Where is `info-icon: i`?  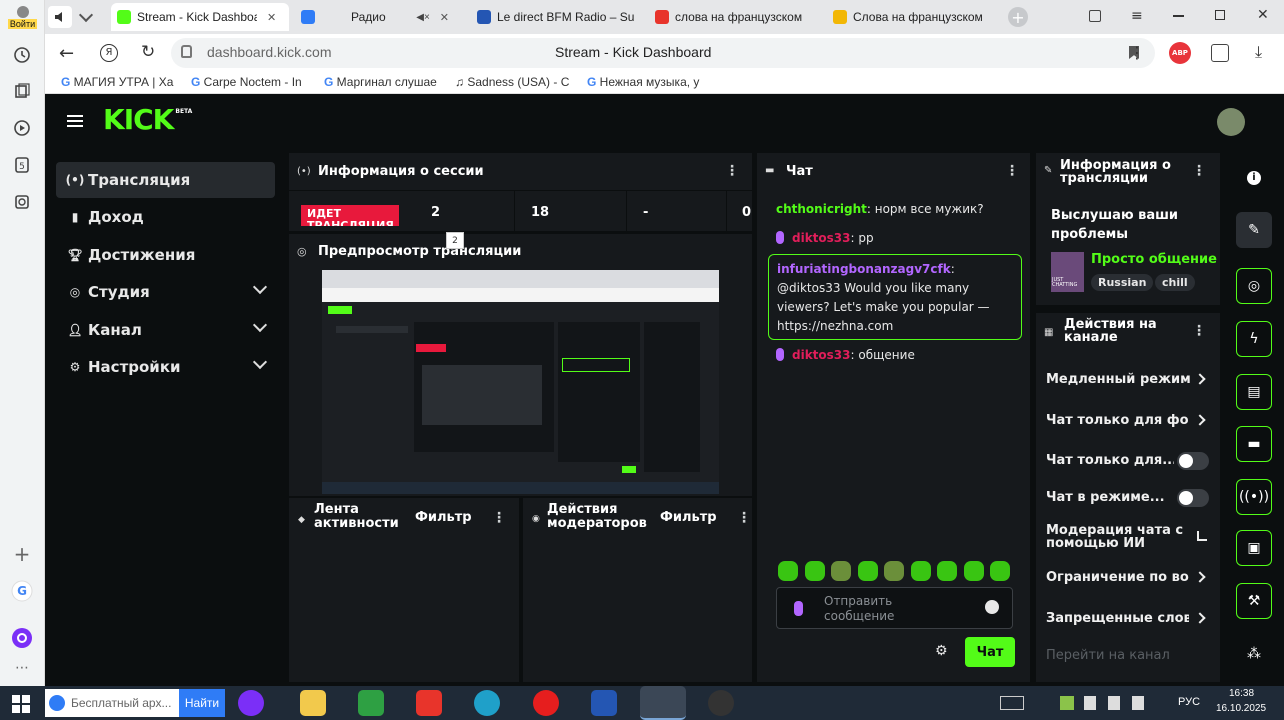
info-icon: i is located at coordinates (1254, 178).